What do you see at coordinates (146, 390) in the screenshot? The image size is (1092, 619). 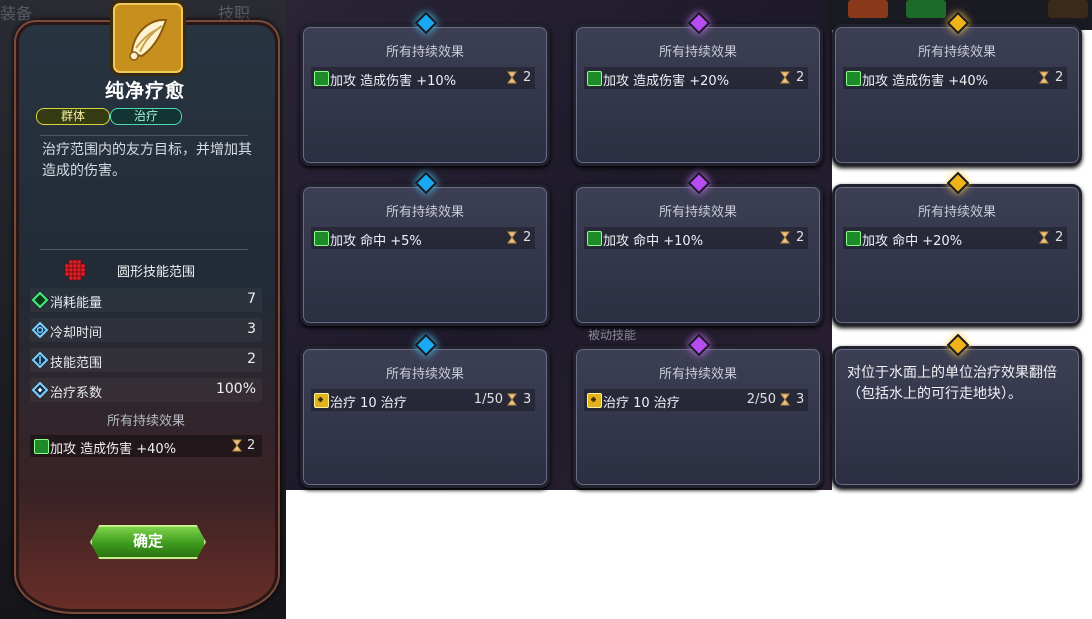 I see `stat-row-heal-coefficient: 治疗系数 100%` at bounding box center [146, 390].